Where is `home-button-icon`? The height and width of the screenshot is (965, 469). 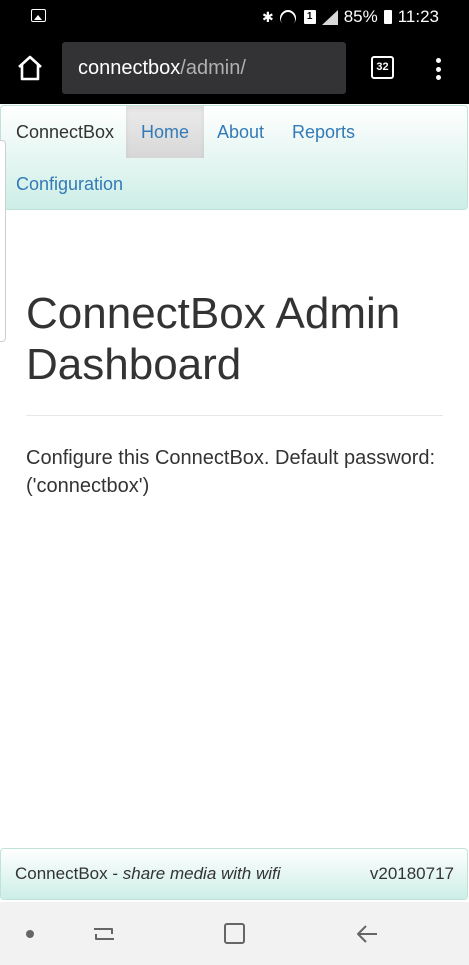 home-button-icon is located at coordinates (234, 933).